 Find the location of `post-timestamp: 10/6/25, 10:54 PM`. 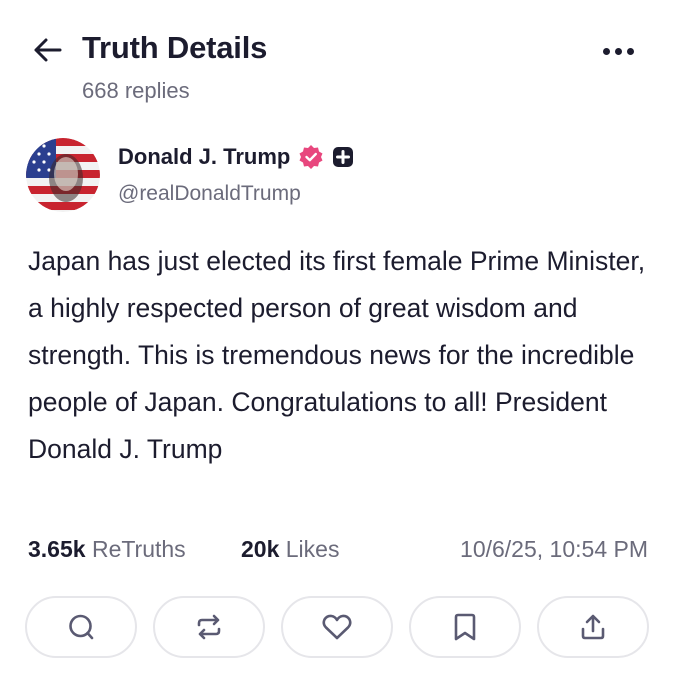

post-timestamp: 10/6/25, 10:54 PM is located at coordinates (554, 549).